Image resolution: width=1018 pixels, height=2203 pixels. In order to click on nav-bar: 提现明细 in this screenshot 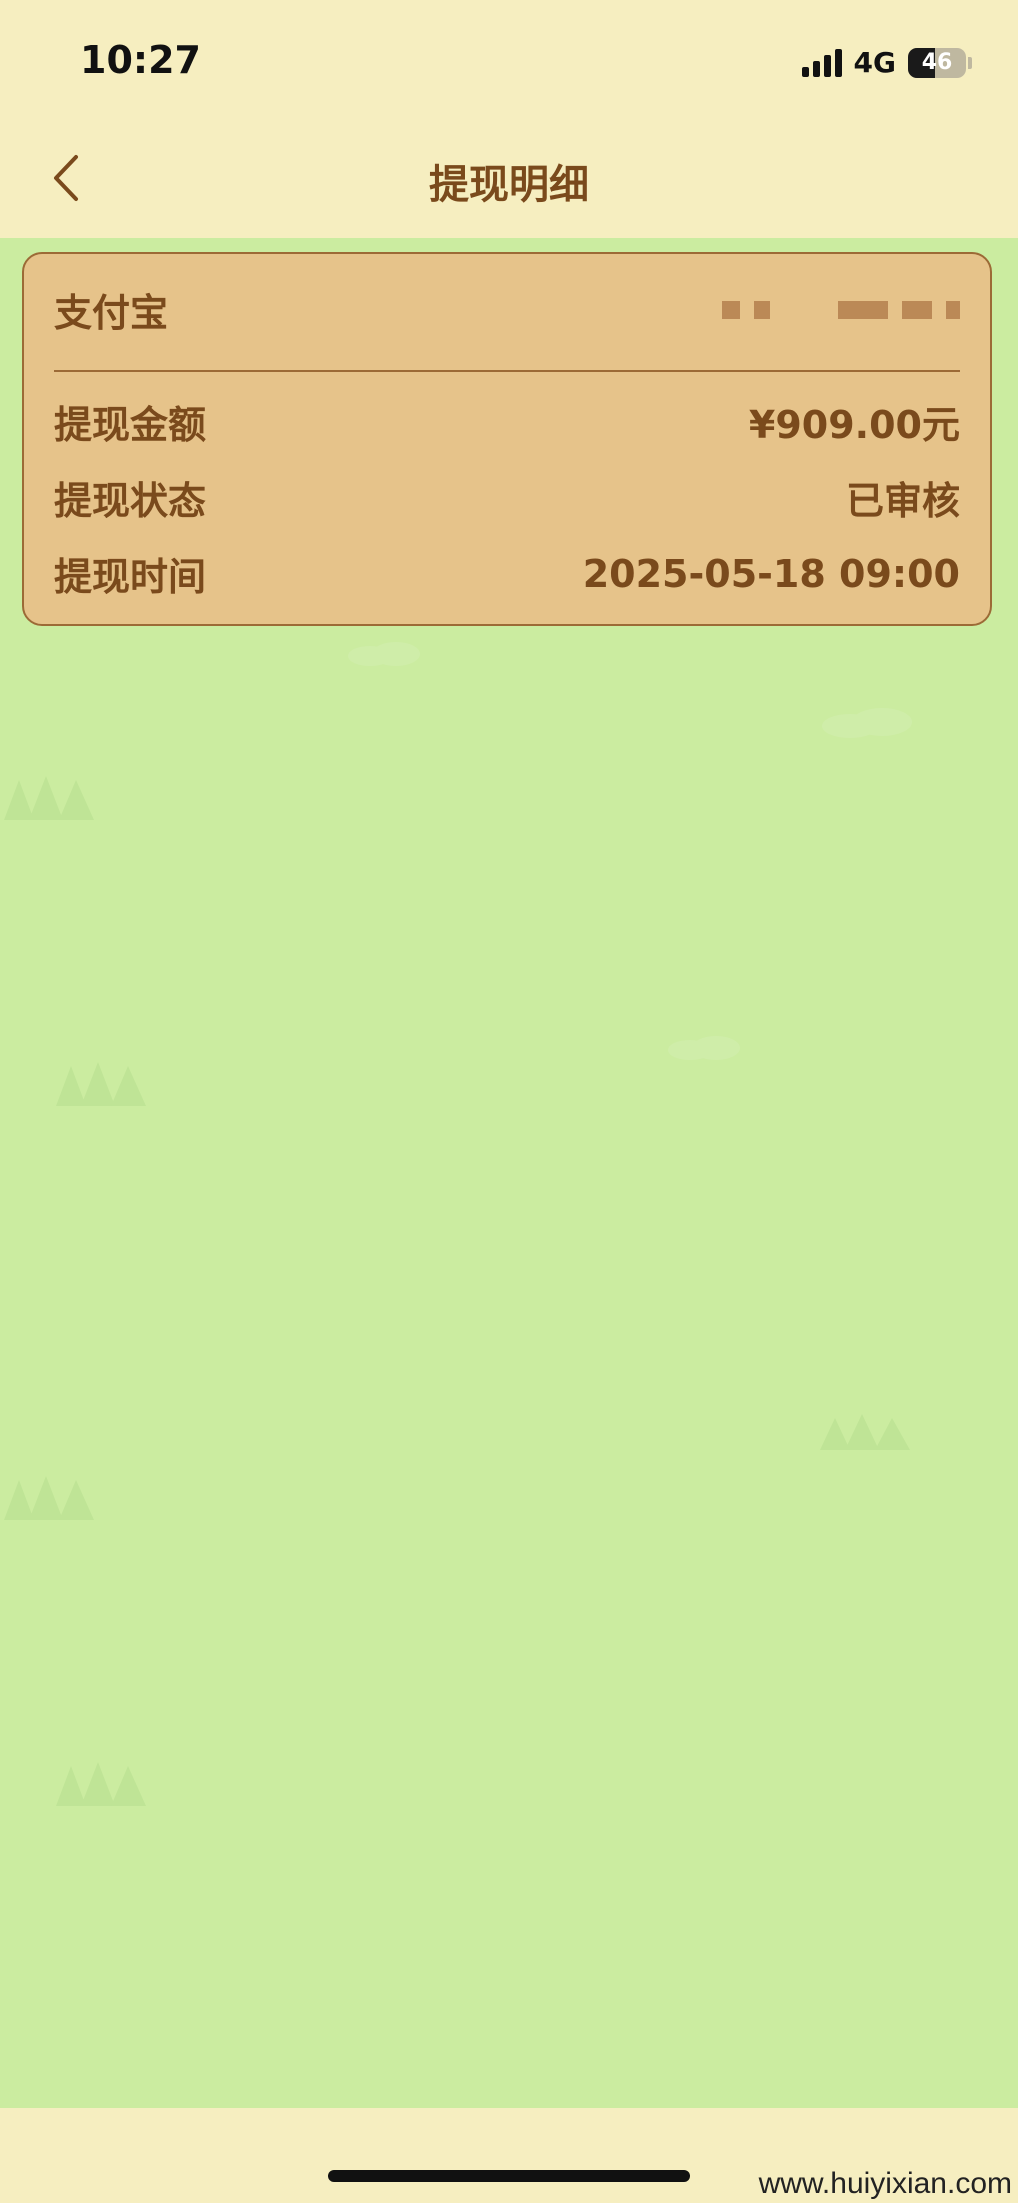, I will do `click(509, 179)`.